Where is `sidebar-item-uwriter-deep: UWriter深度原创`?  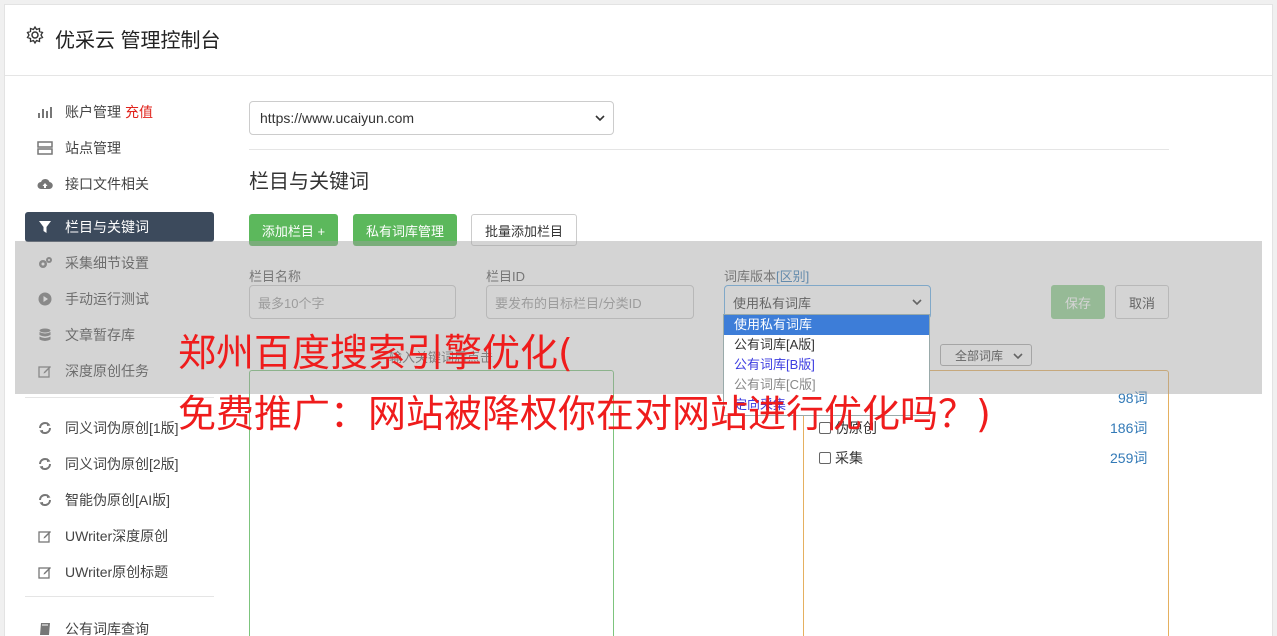 sidebar-item-uwriter-deep: UWriter深度原创 is located at coordinates (119, 536).